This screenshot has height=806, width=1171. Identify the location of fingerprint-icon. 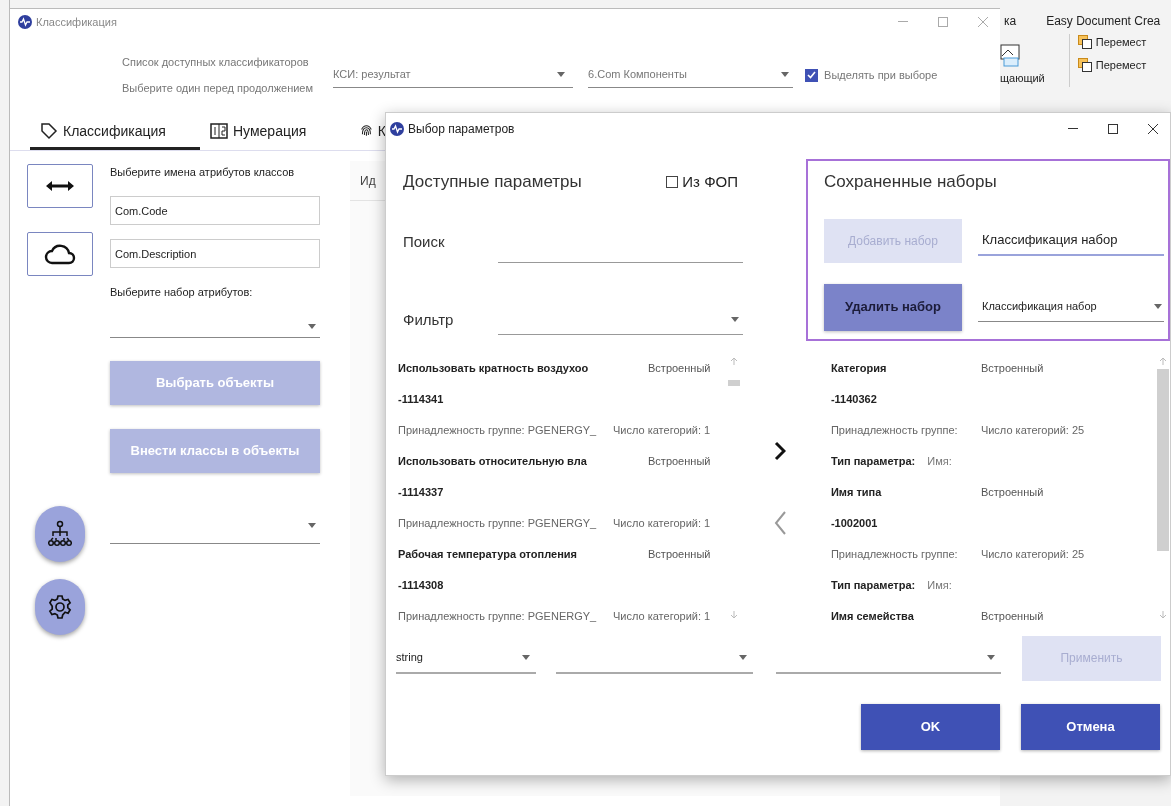
(366, 131).